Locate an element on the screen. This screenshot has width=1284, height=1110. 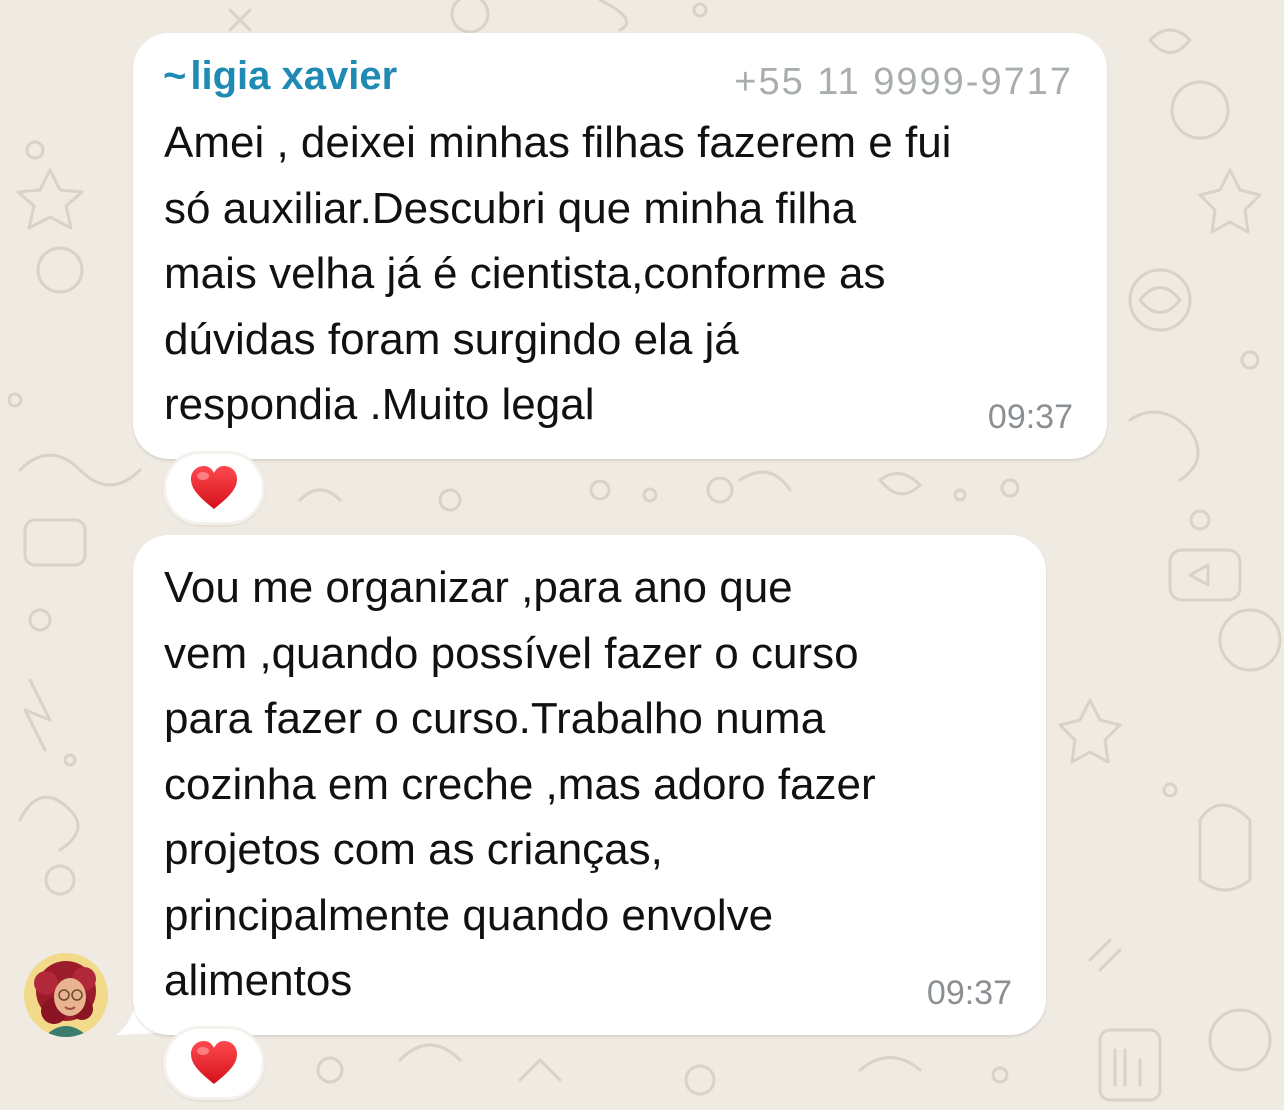
sender-prefix: ~ is located at coordinates (175, 76).